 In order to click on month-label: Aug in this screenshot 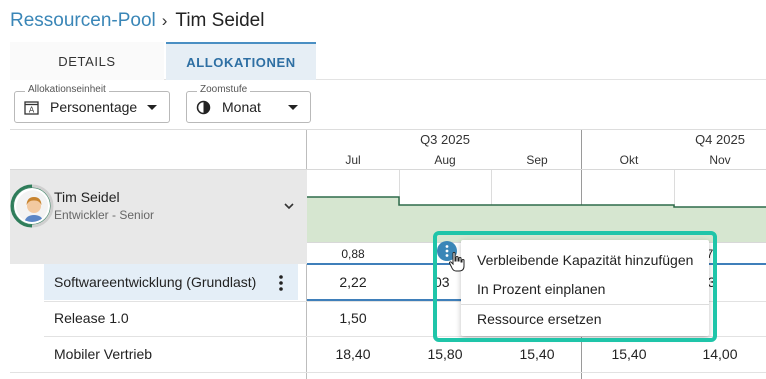, I will do `click(445, 160)`.